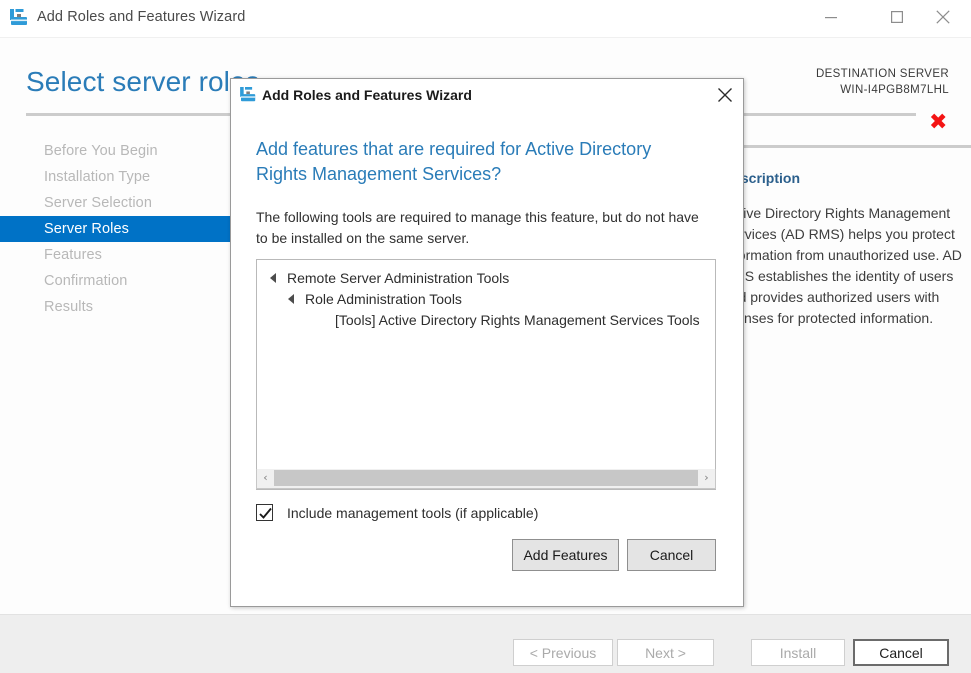 This screenshot has height=673, width=971. I want to click on checkmark-icon, so click(265, 513).